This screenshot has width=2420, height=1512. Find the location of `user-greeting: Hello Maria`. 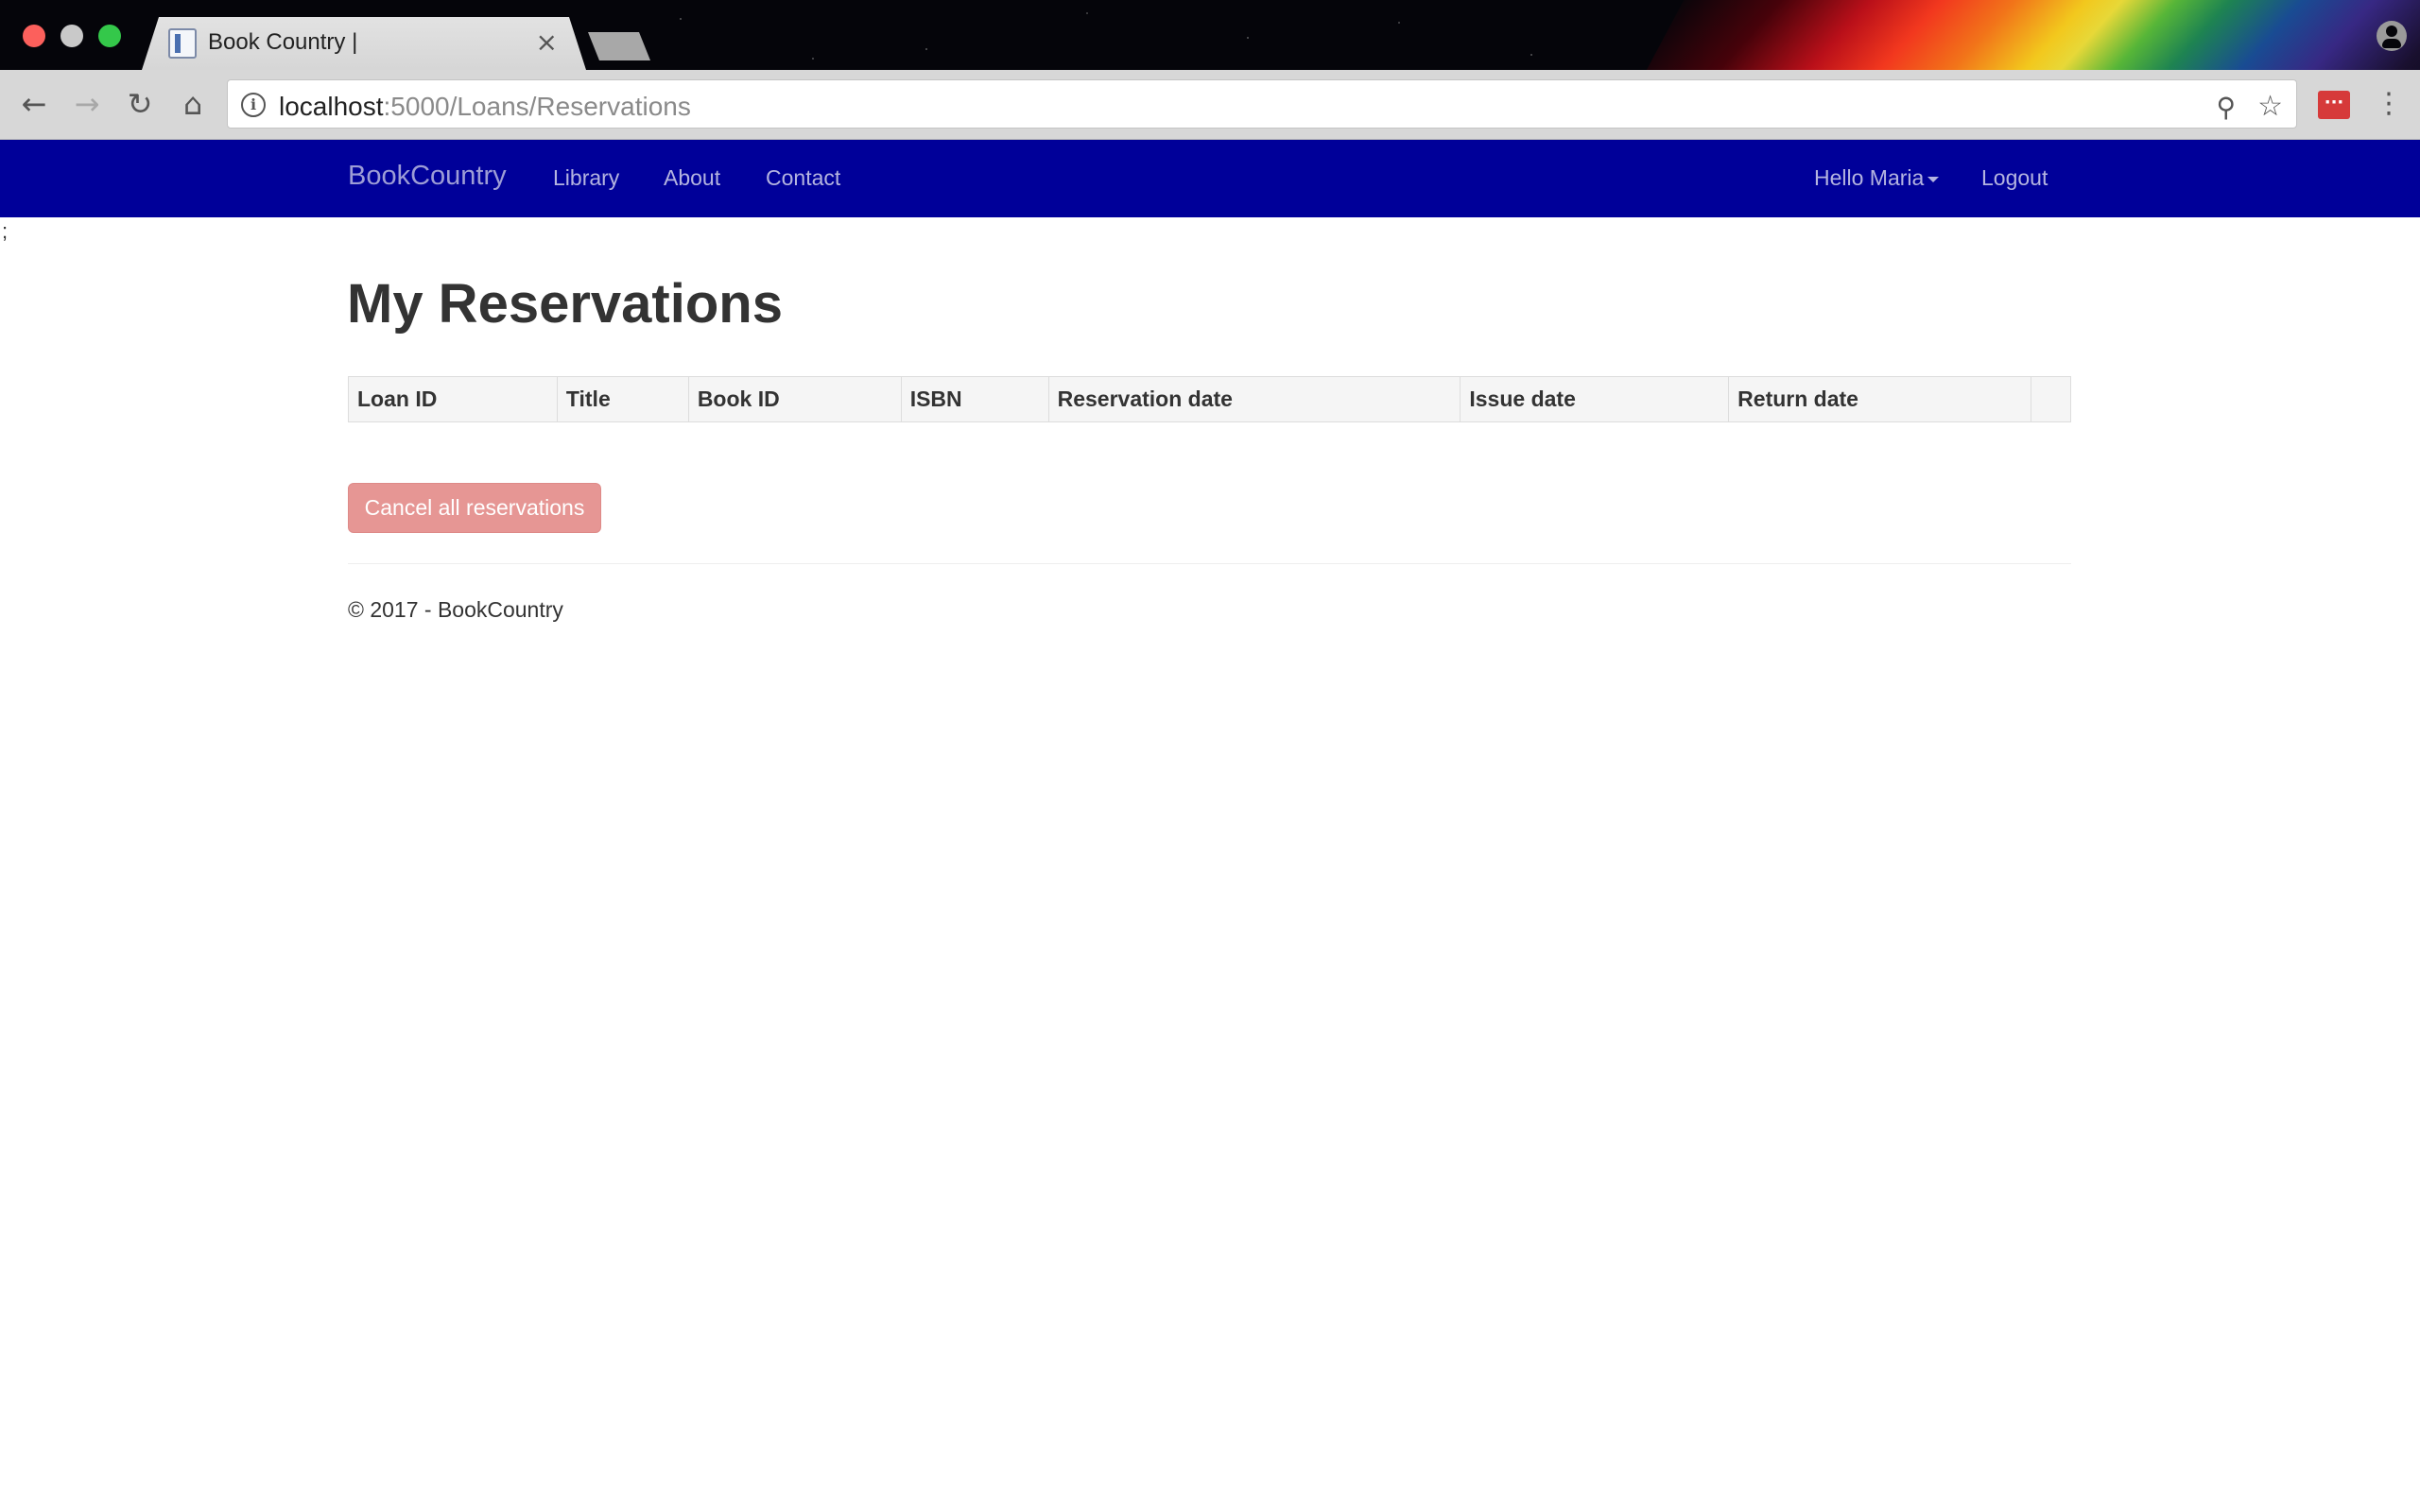

user-greeting: Hello Maria is located at coordinates (1869, 177).